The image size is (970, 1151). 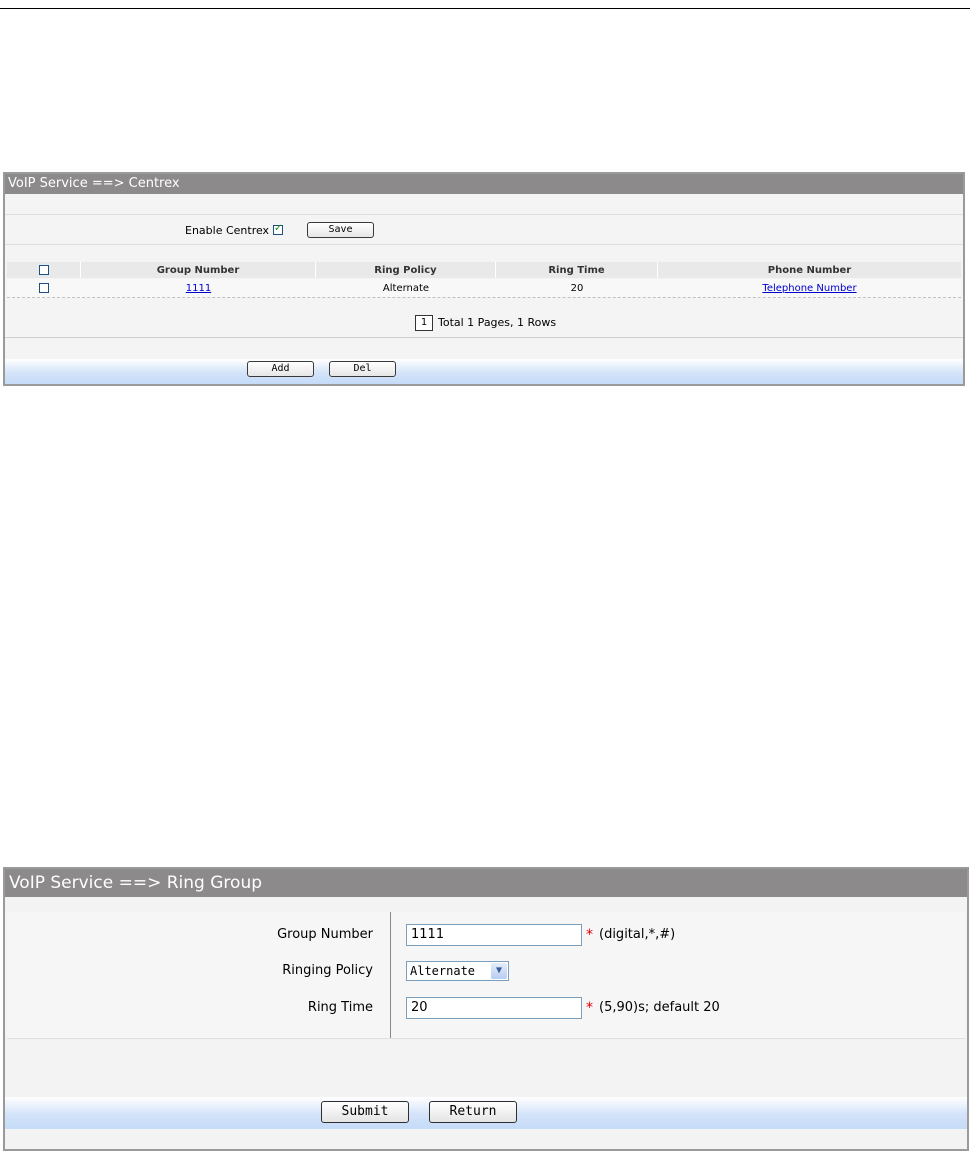 What do you see at coordinates (637, 934) in the screenshot?
I see `group-number-hint: (digital,*,#)` at bounding box center [637, 934].